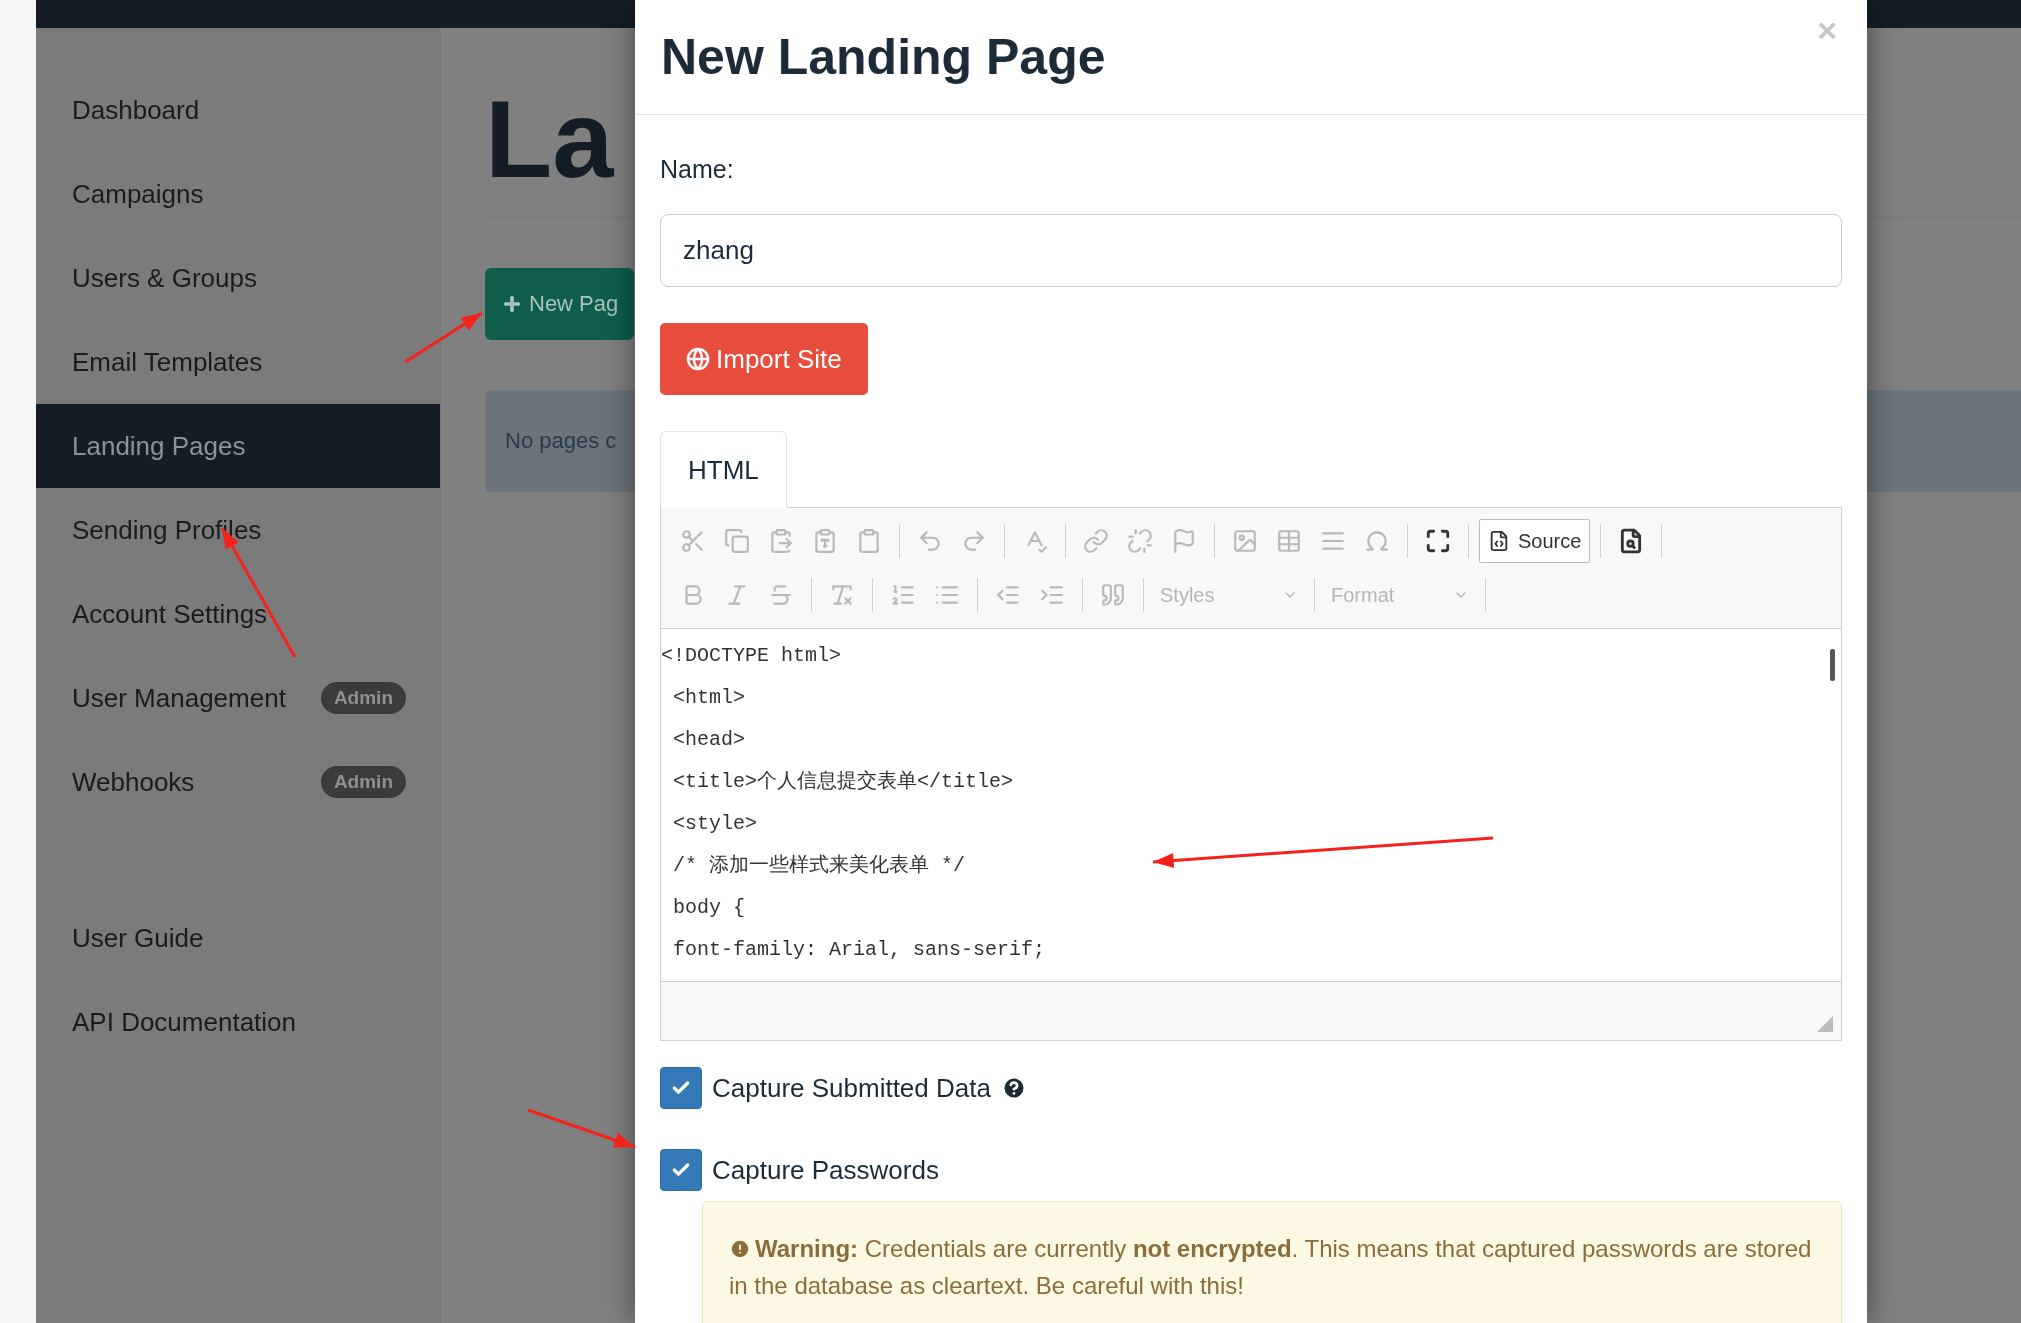 This screenshot has height=1323, width=2021. What do you see at coordinates (1535, 541) in the screenshot?
I see `source-button: Source` at bounding box center [1535, 541].